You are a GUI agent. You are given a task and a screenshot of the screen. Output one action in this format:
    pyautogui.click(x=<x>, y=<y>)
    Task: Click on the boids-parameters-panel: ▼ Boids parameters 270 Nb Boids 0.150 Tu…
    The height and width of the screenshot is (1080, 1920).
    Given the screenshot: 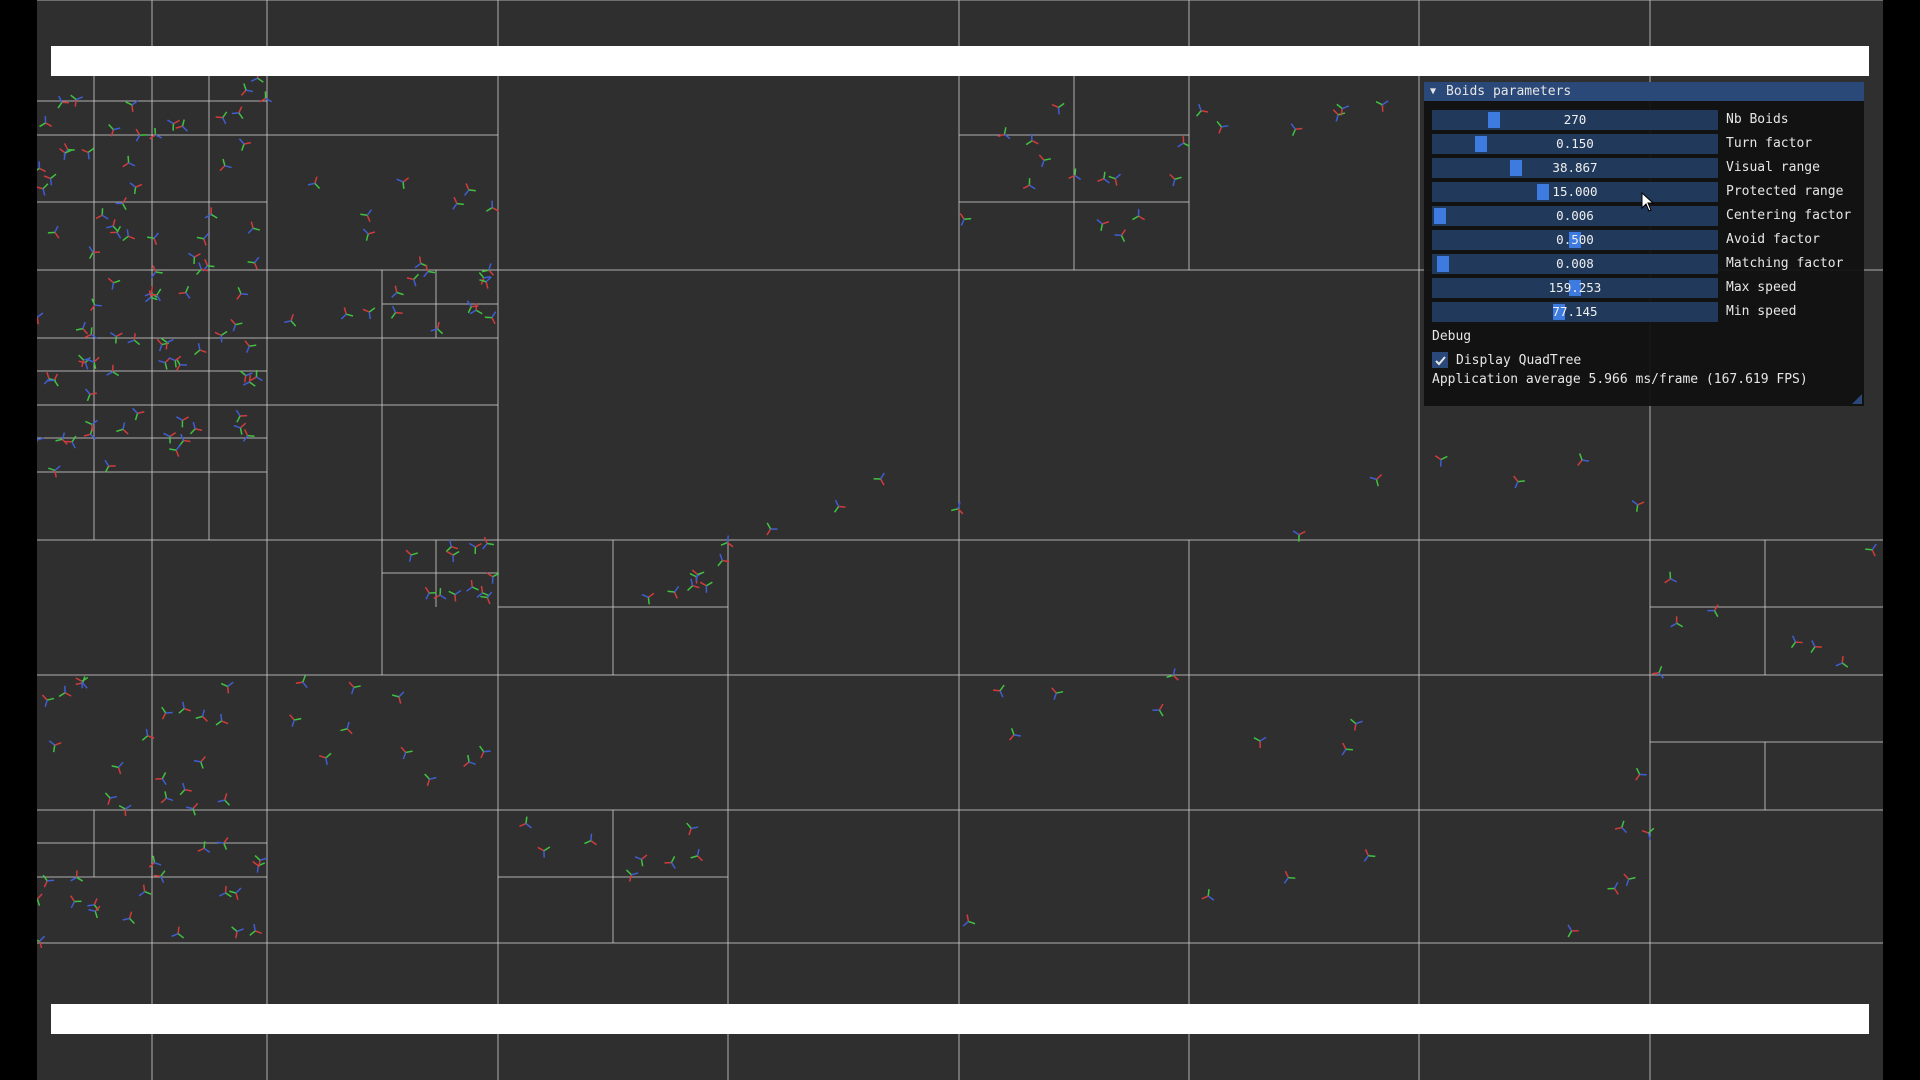 What is the action you would take?
    pyautogui.click(x=1644, y=244)
    